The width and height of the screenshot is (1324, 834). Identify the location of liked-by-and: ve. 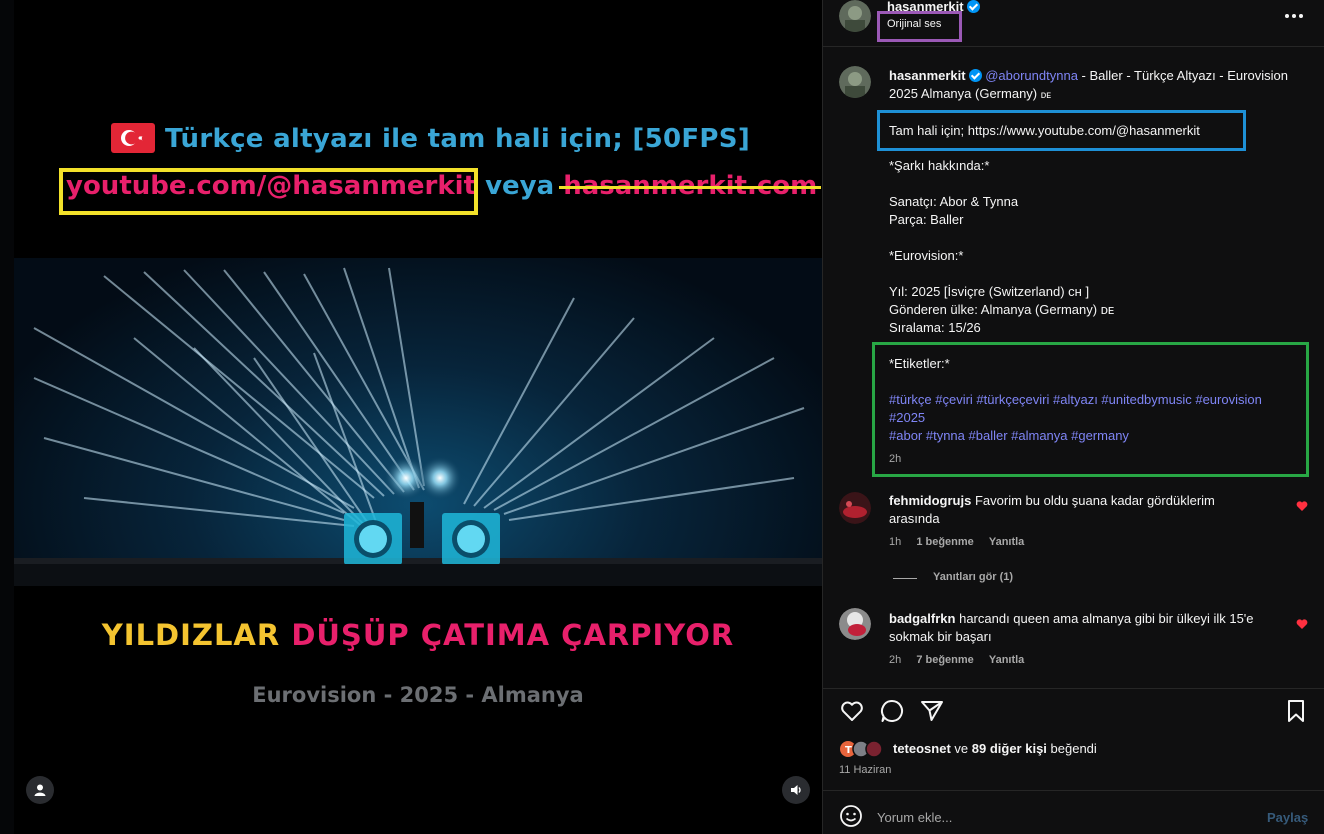
(961, 748).